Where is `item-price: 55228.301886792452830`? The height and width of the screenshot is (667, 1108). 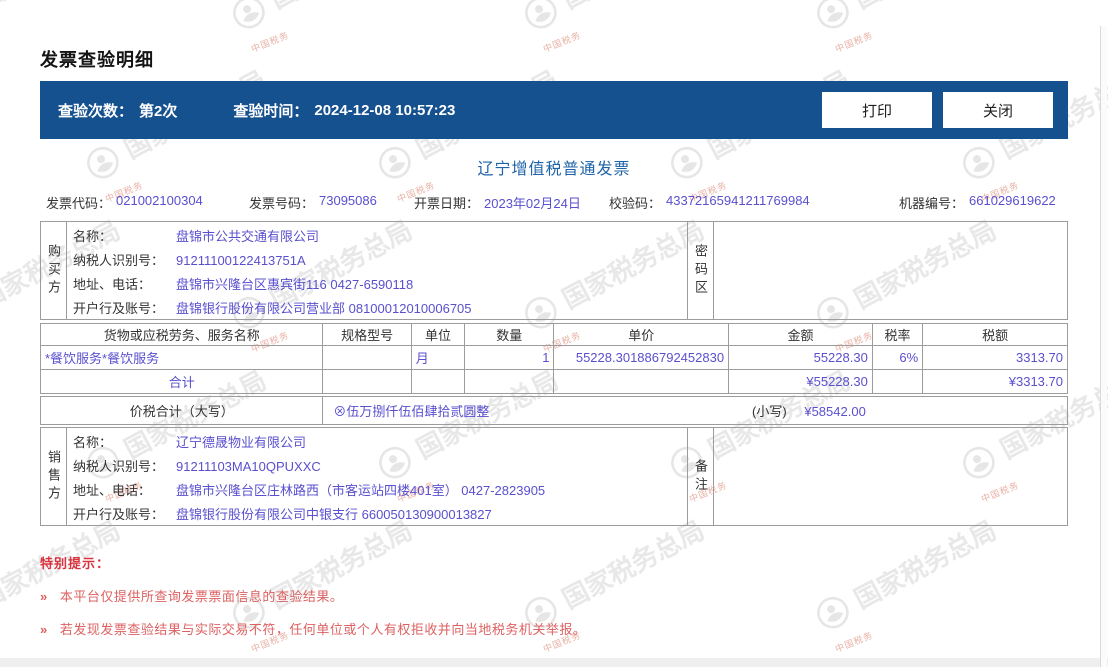 item-price: 55228.301886792452830 is located at coordinates (641, 357).